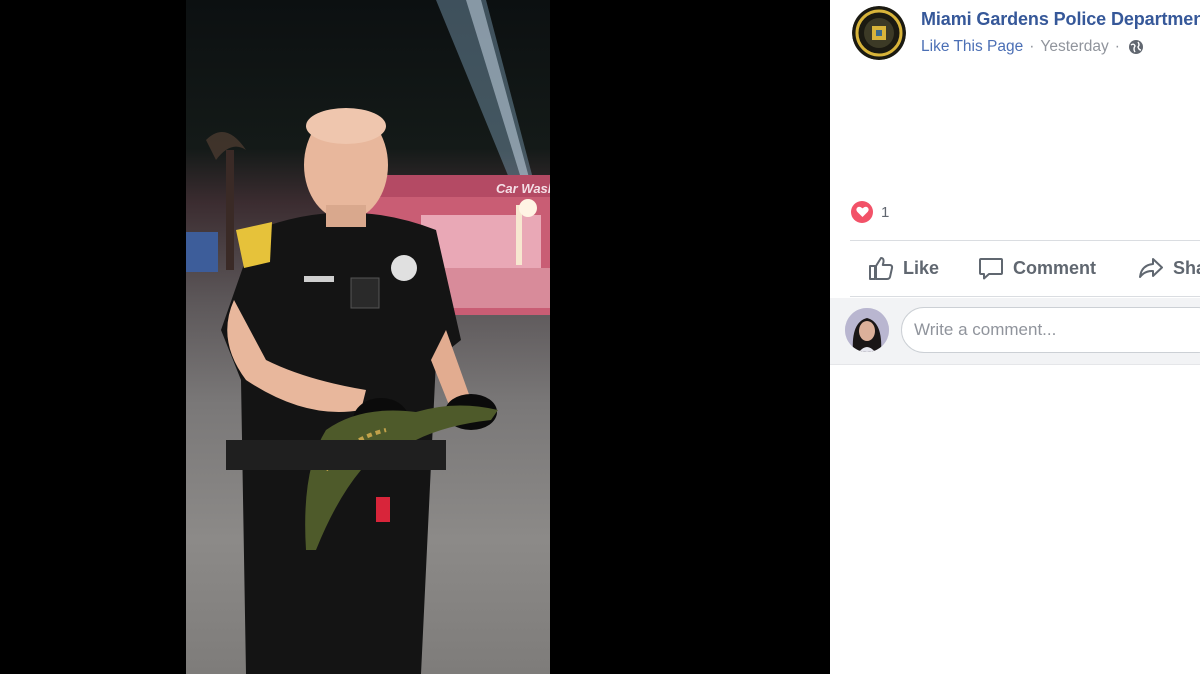 The width and height of the screenshot is (1200, 674). Describe the element at coordinates (319, 279) in the screenshot. I see `name-tag` at that location.